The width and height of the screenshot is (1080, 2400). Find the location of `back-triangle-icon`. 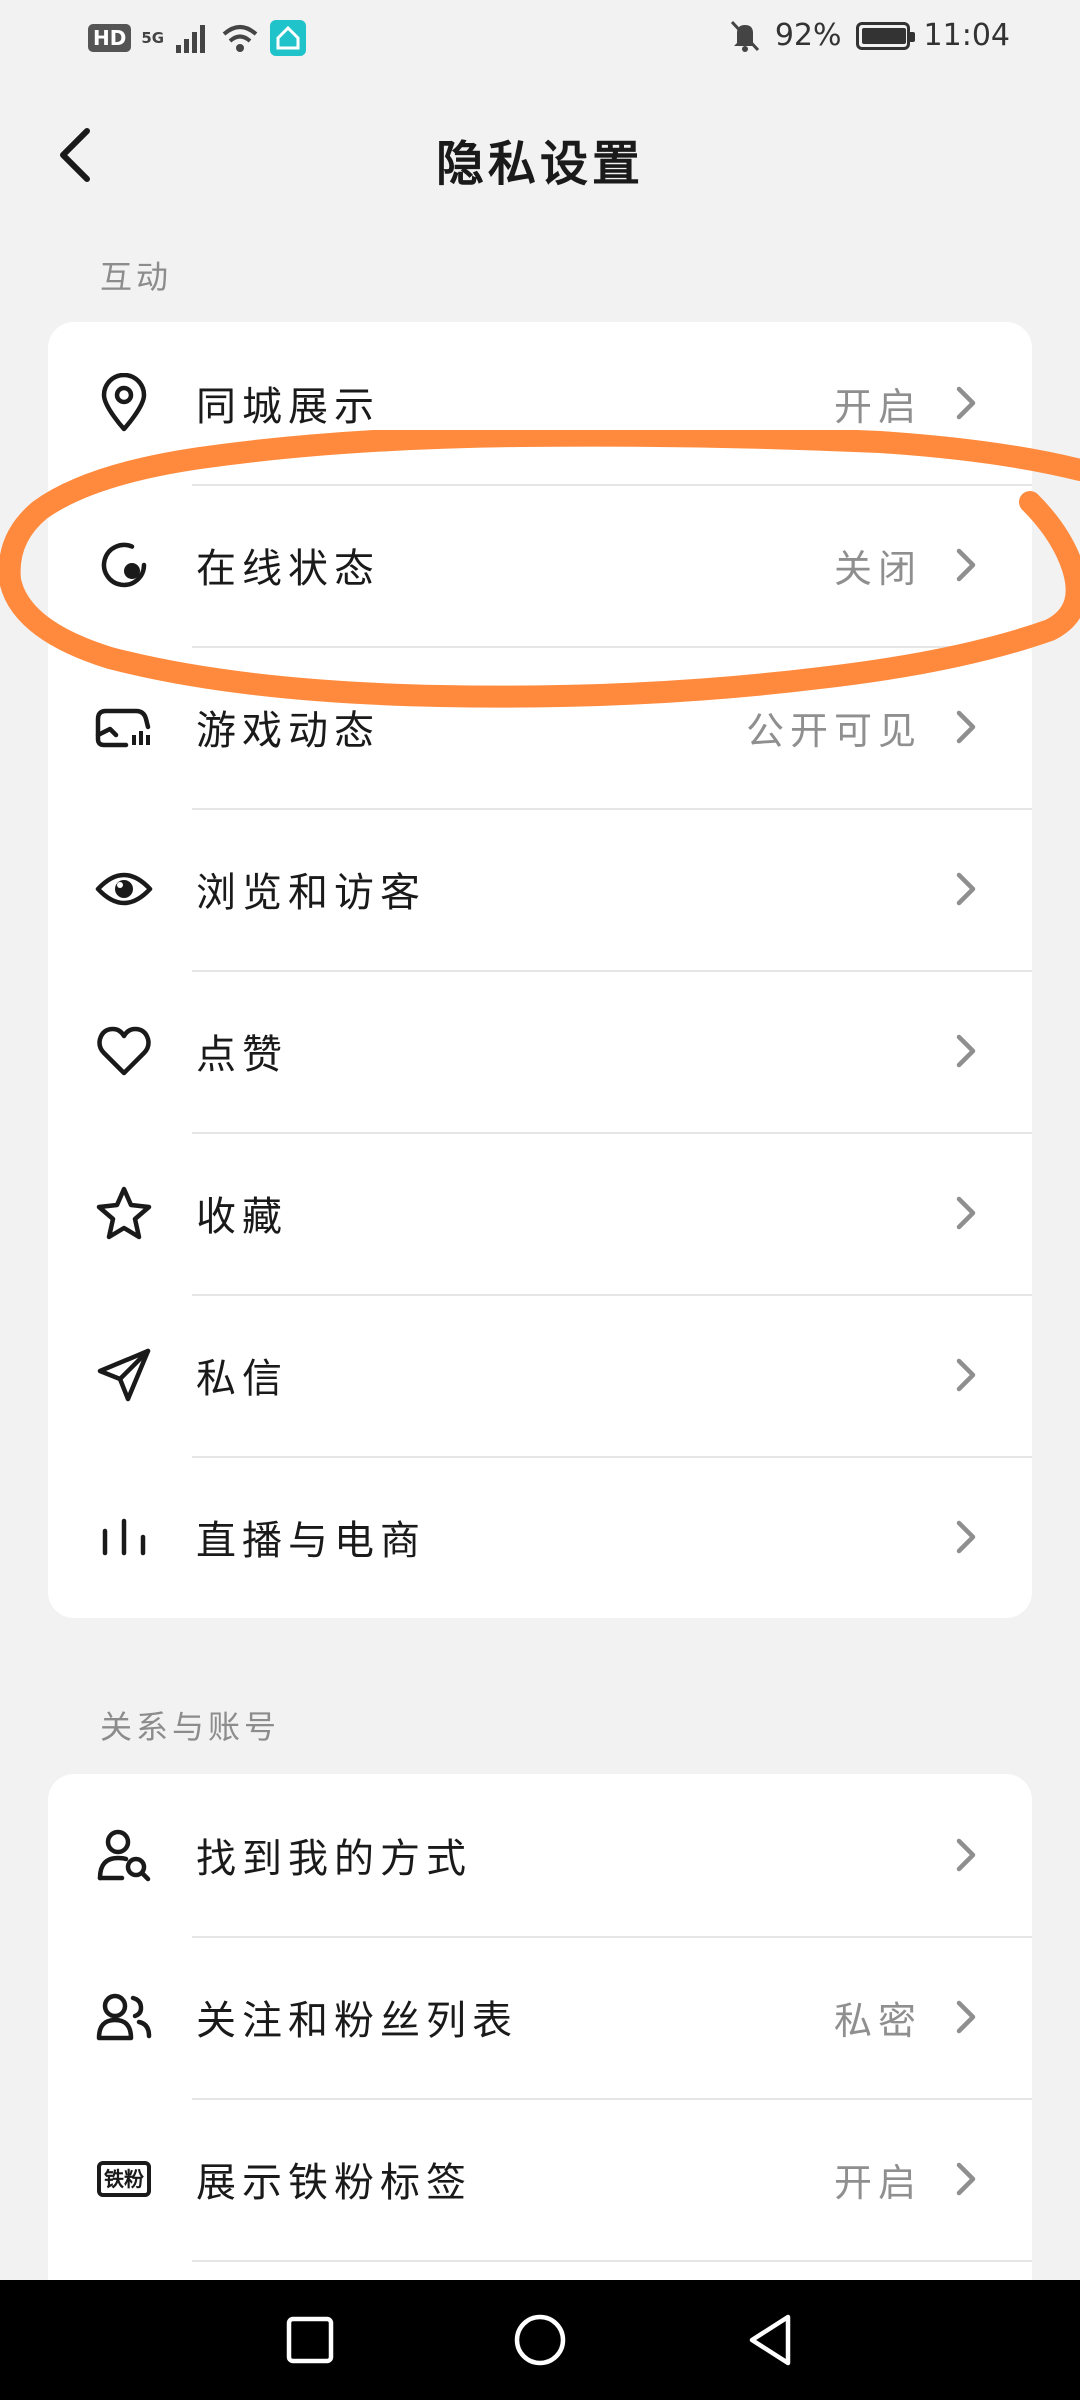

back-triangle-icon is located at coordinates (770, 2340).